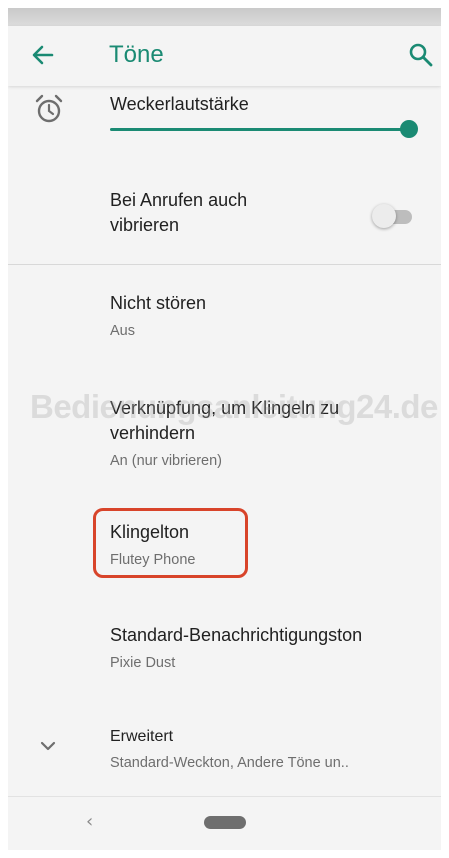  I want to click on nav-back-button: ‹, so click(89, 821).